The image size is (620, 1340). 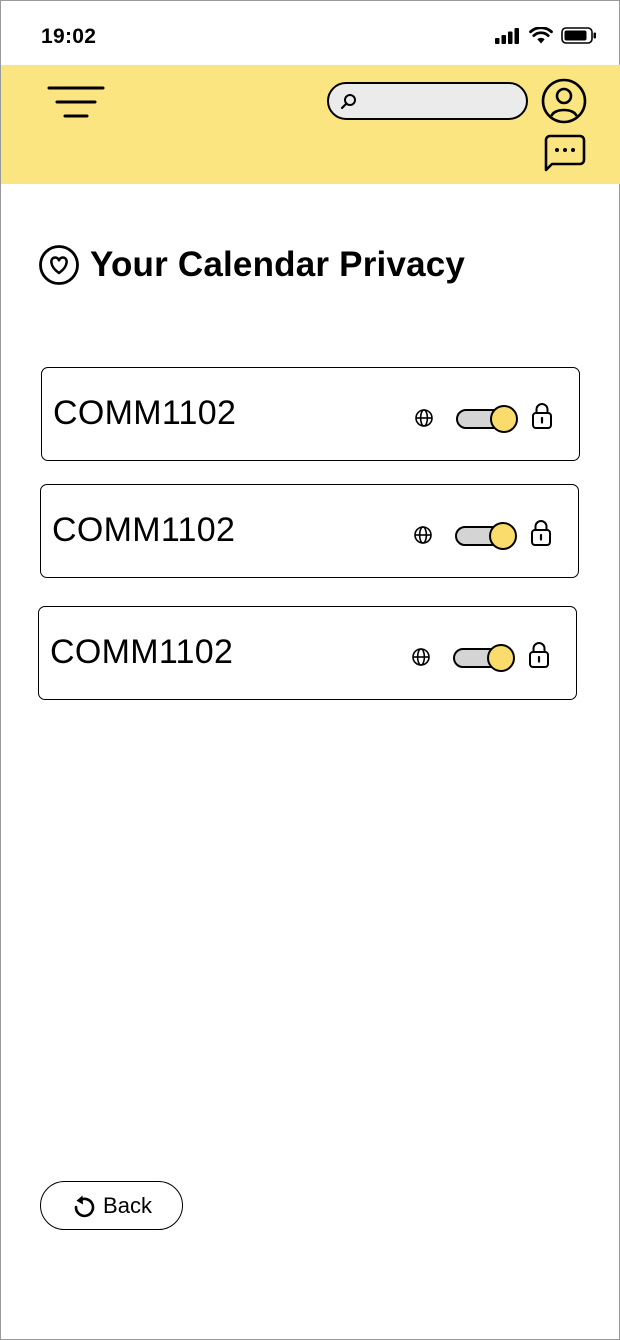 What do you see at coordinates (440, 102) in the screenshot?
I see `search-input` at bounding box center [440, 102].